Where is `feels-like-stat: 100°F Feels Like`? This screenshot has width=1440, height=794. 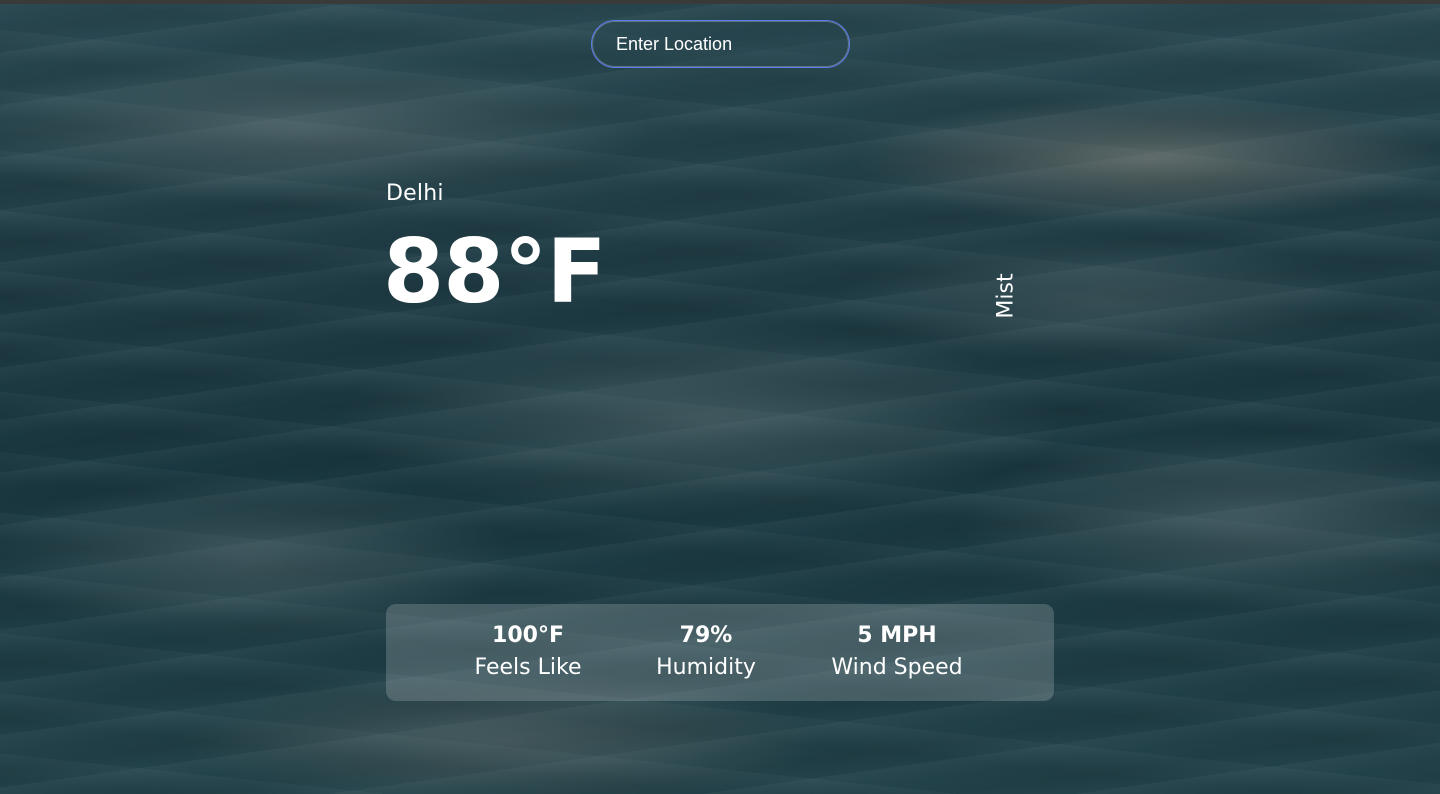
feels-like-stat: 100°F Feels Like is located at coordinates (528, 652).